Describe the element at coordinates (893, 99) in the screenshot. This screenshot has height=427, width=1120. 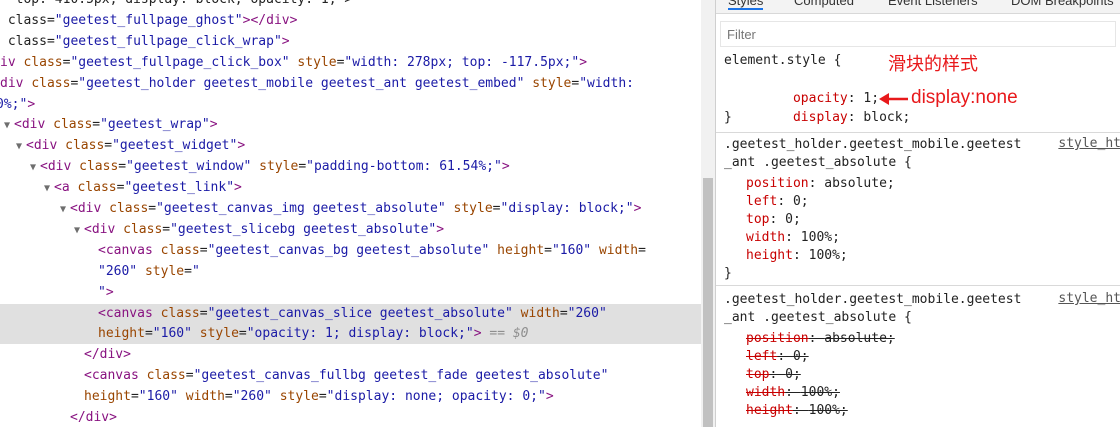
I see `annotation-arrow-icon` at that location.